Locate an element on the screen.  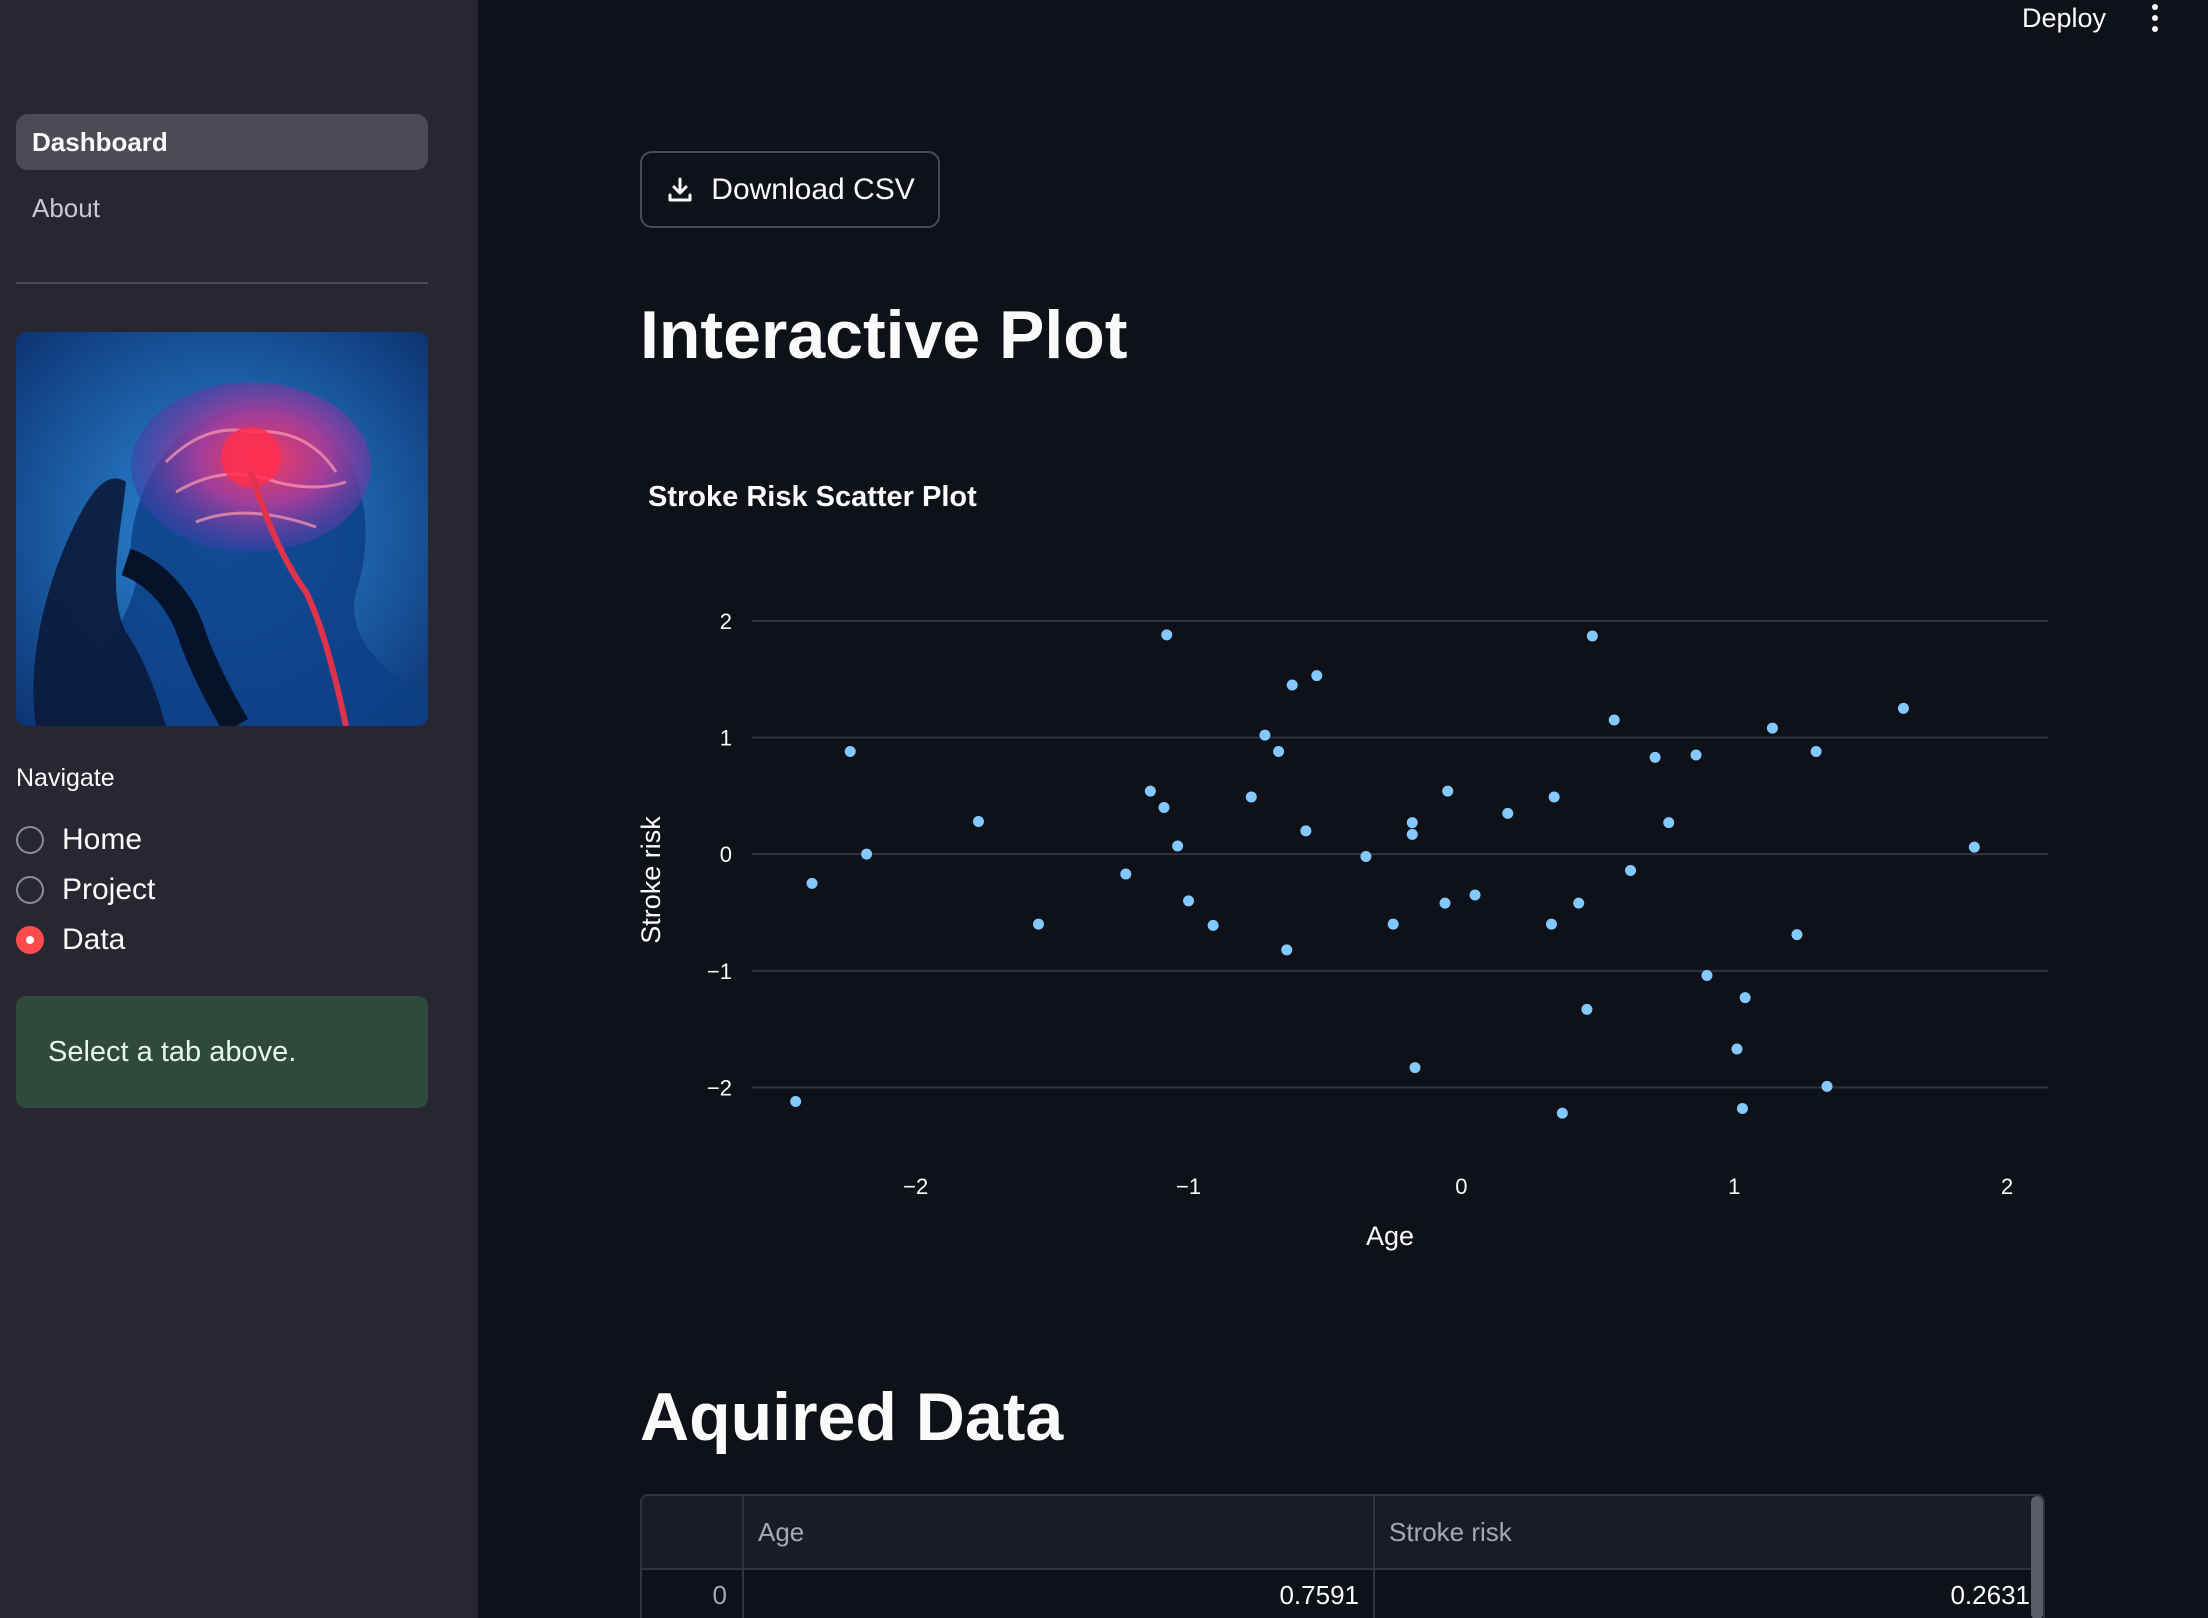
radio-option-label: Data is located at coordinates (94, 939).